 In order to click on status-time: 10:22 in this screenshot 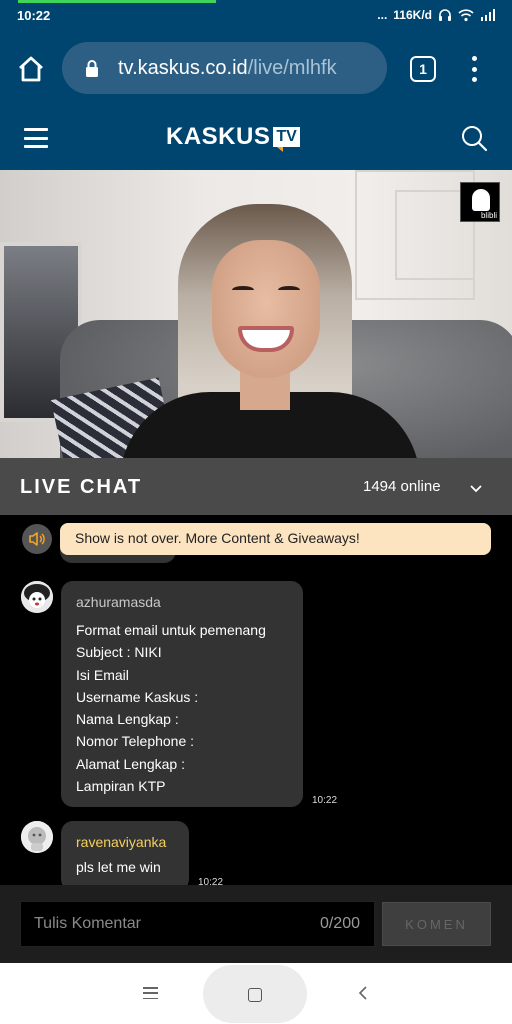, I will do `click(34, 15)`.